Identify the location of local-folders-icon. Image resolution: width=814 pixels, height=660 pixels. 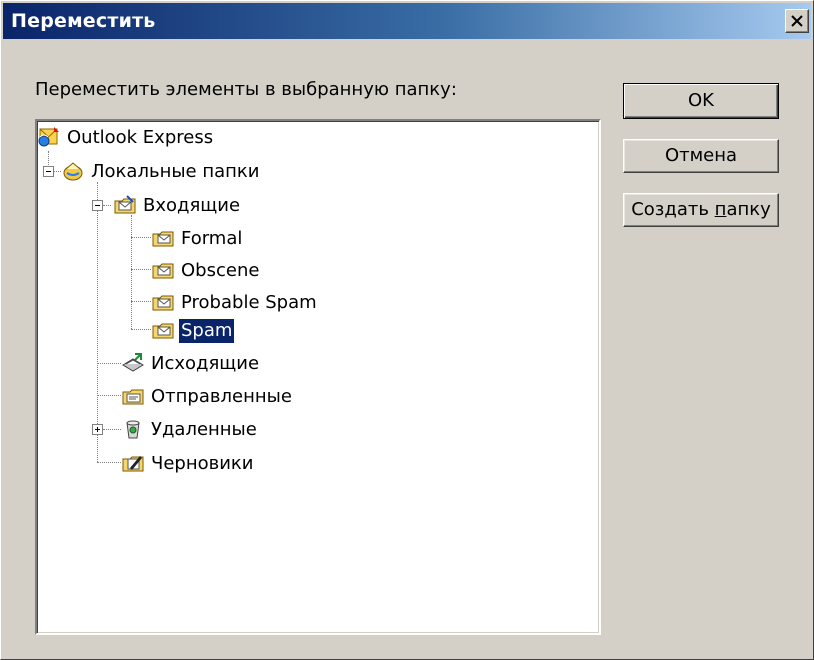
(73, 171).